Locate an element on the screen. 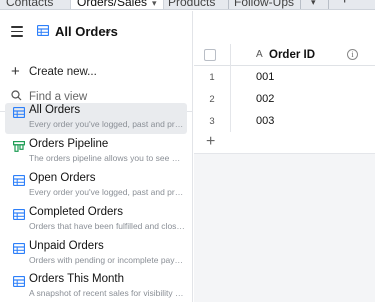 The width and height of the screenshot is (375, 302). view-header: All Orders ⌄ is located at coordinates (96, 32).